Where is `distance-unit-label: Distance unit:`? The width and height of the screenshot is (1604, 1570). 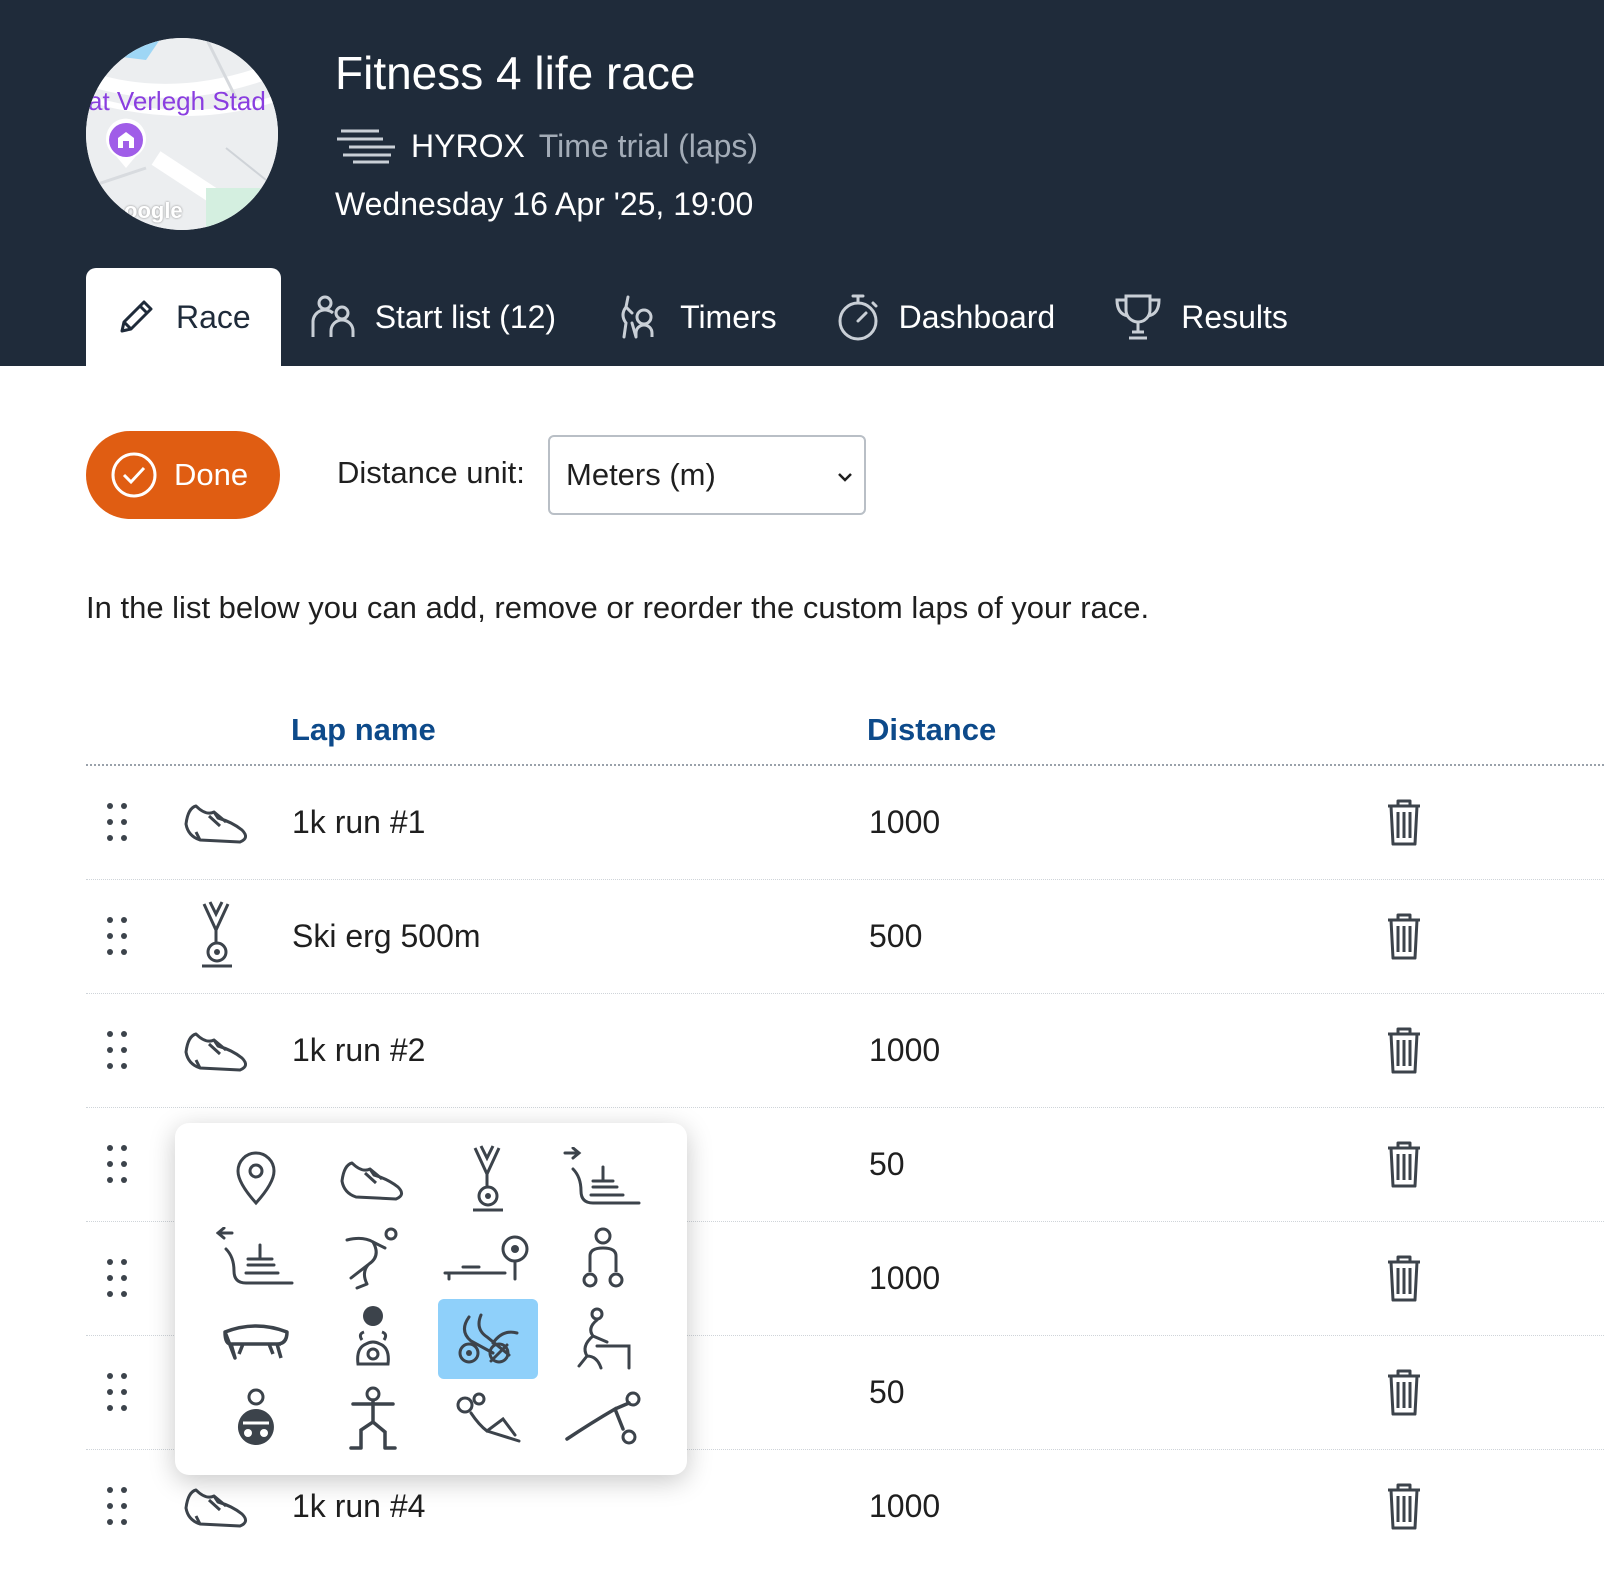 distance-unit-label: Distance unit: is located at coordinates (431, 472).